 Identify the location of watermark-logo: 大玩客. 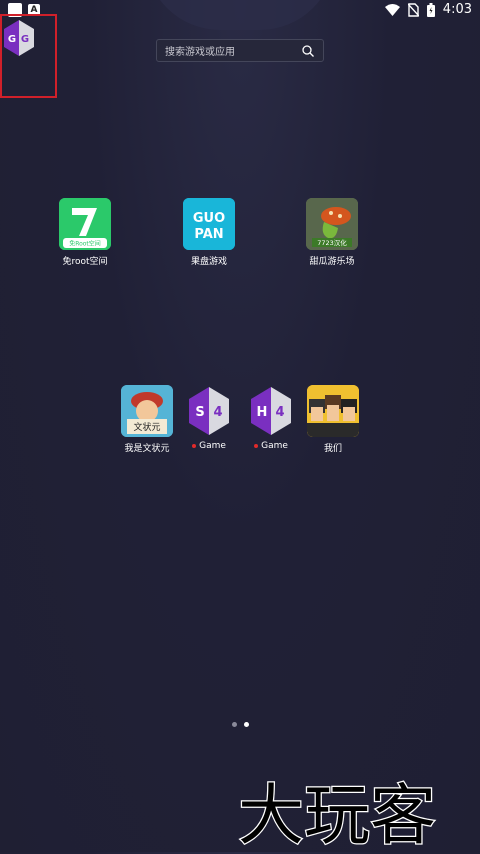
(357, 812).